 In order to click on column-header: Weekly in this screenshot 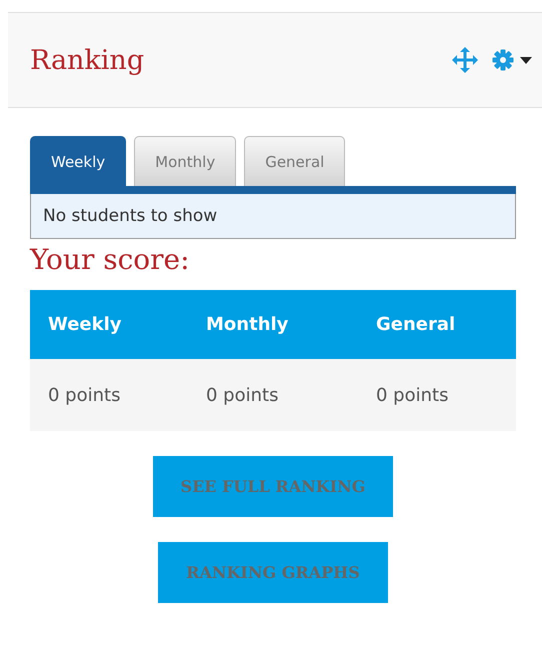, I will do `click(85, 324)`.